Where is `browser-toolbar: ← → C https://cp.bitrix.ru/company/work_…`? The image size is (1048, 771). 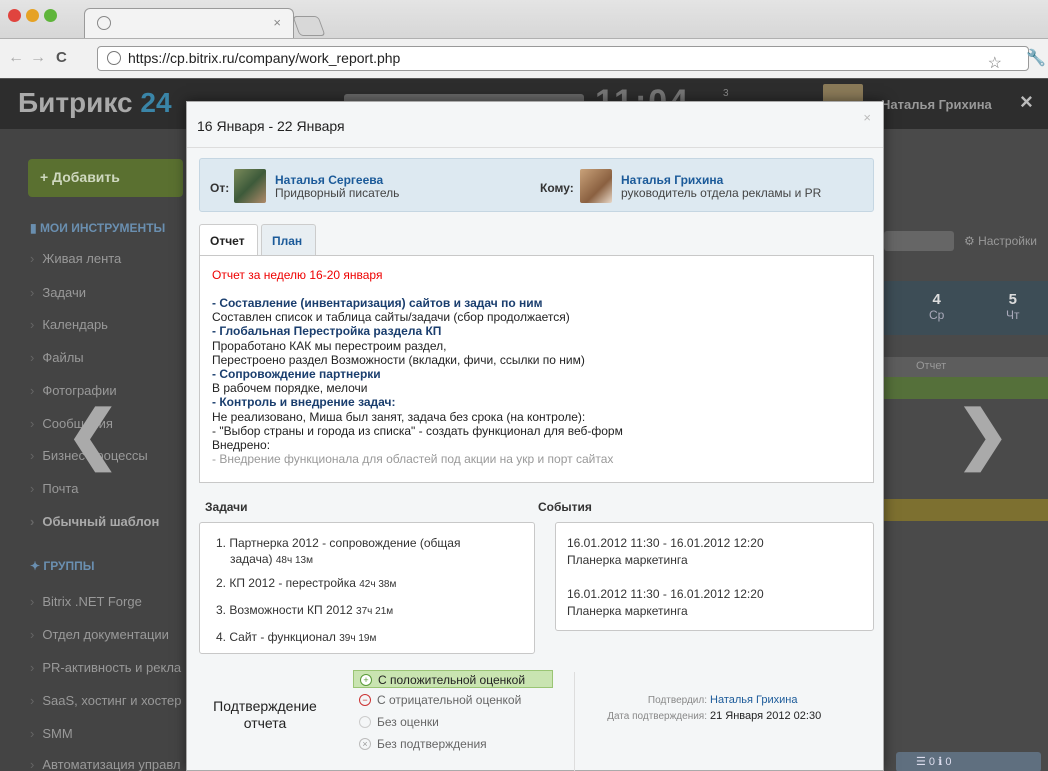 browser-toolbar: ← → C https://cp.bitrix.ru/company/work_… is located at coordinates (524, 58).